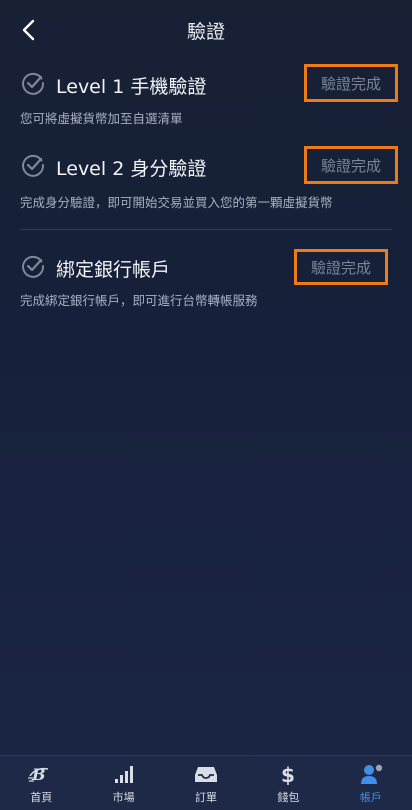 This screenshot has width=412, height=810. What do you see at coordinates (206, 797) in the screenshot?
I see `tab-label: 訂單` at bounding box center [206, 797].